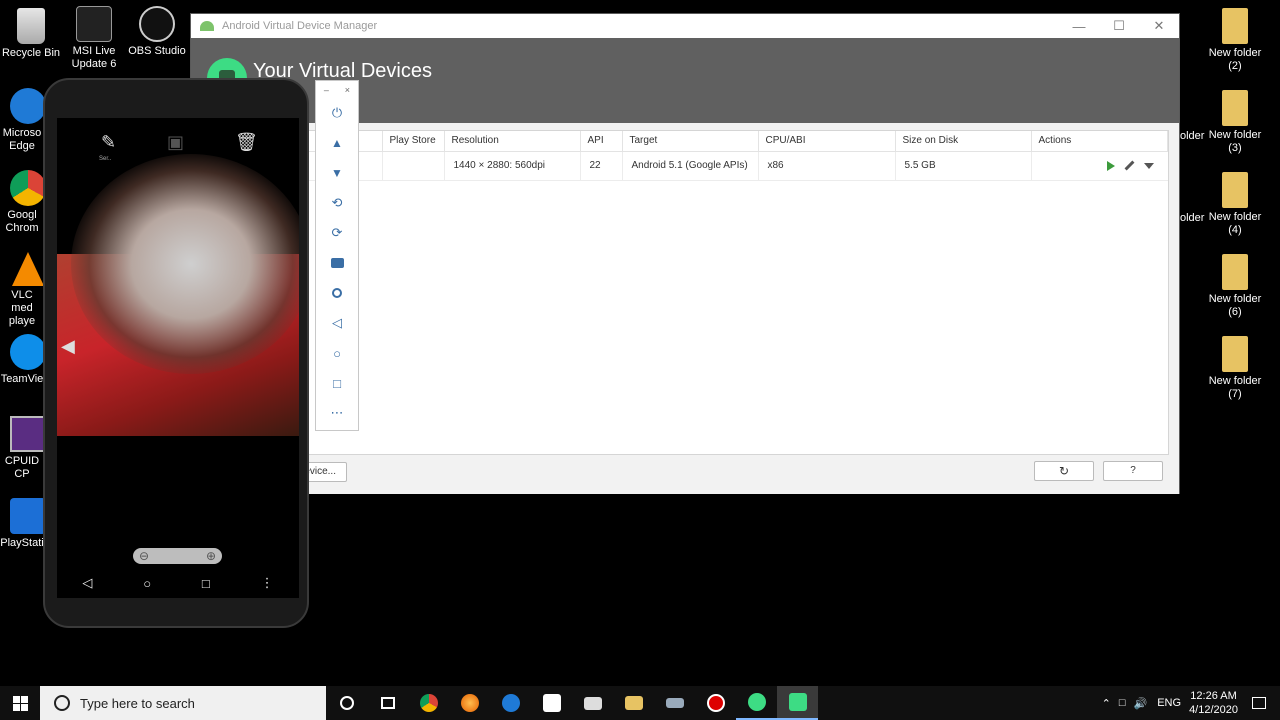  I want to click on desktop-icon-edge: Microso Edge, so click(22, 120).